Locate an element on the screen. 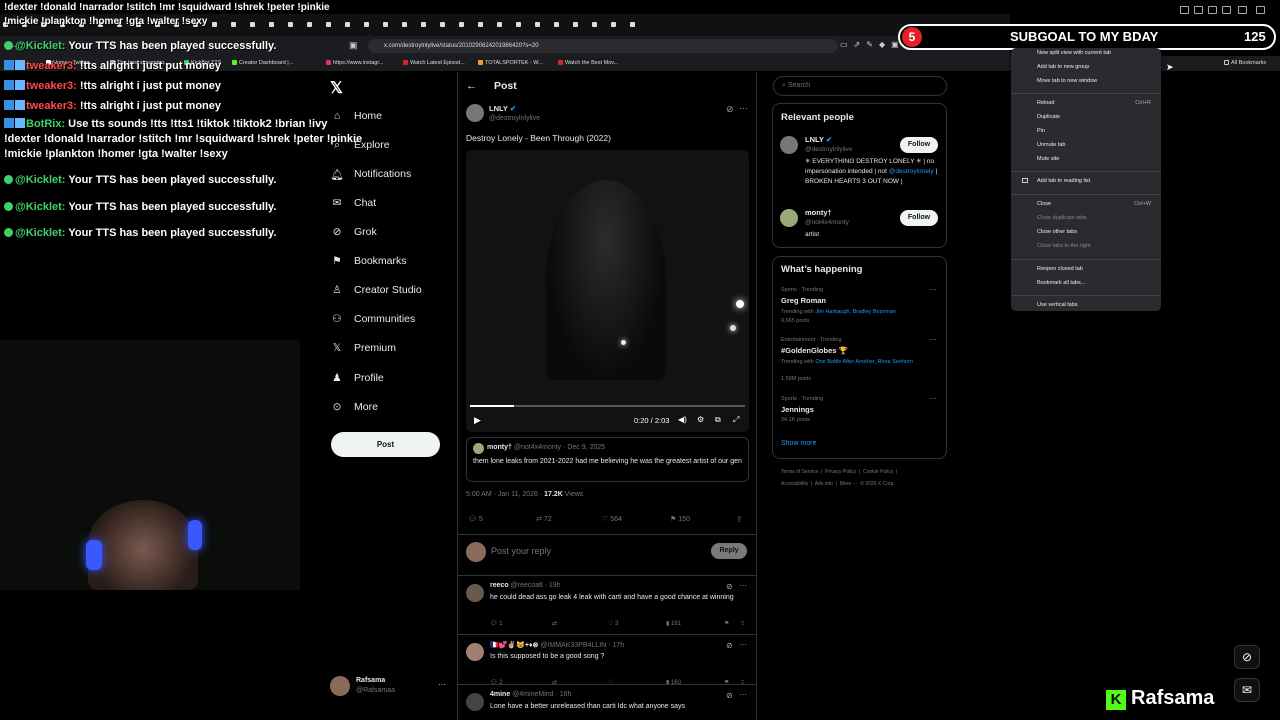 This screenshot has height=720, width=1280. reply-name: 4mine is located at coordinates (500, 694).